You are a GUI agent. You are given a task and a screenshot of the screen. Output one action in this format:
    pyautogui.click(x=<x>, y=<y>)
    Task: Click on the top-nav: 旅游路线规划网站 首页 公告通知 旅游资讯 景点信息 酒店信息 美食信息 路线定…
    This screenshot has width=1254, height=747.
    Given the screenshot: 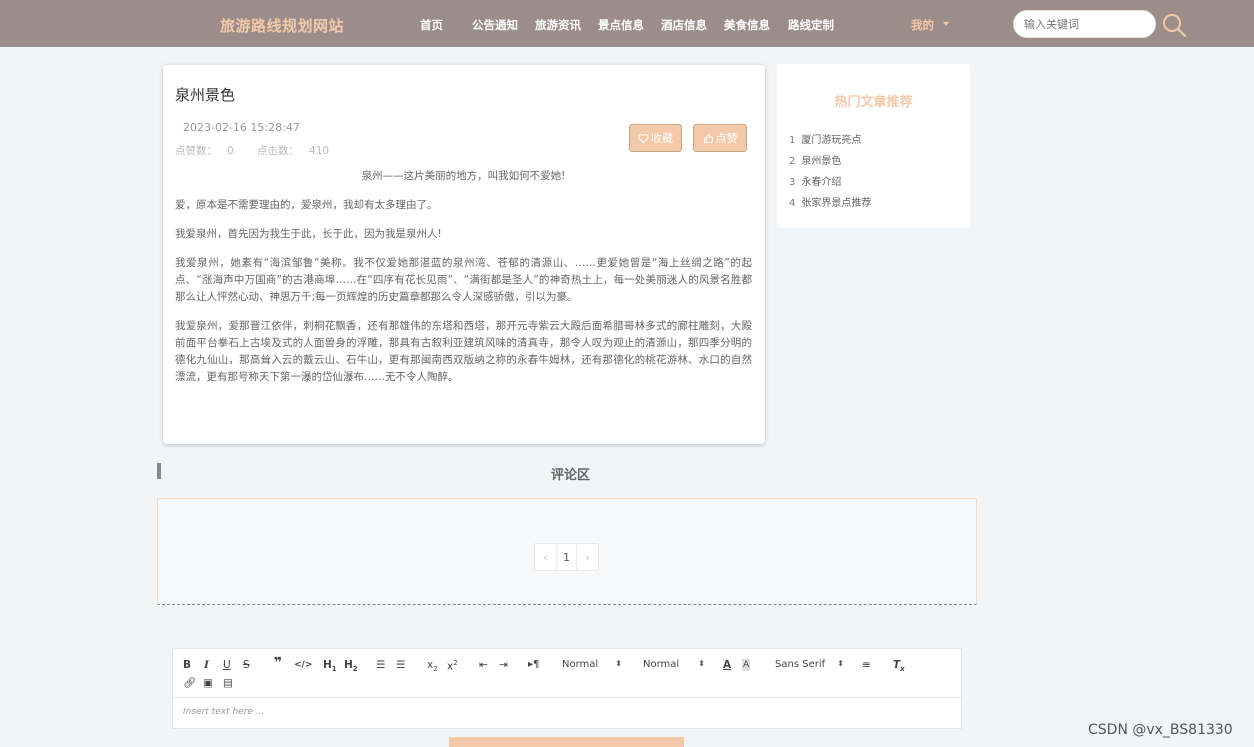 What is the action you would take?
    pyautogui.click(x=627, y=23)
    